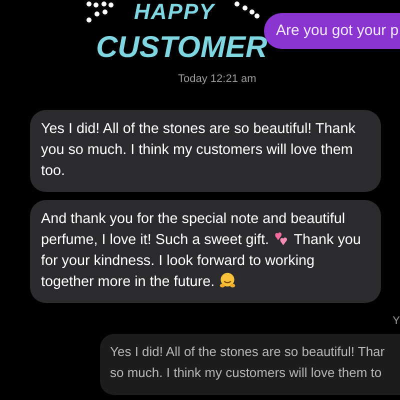  Describe the element at coordinates (227, 280) in the screenshot. I see `hugging-face-icon` at that location.